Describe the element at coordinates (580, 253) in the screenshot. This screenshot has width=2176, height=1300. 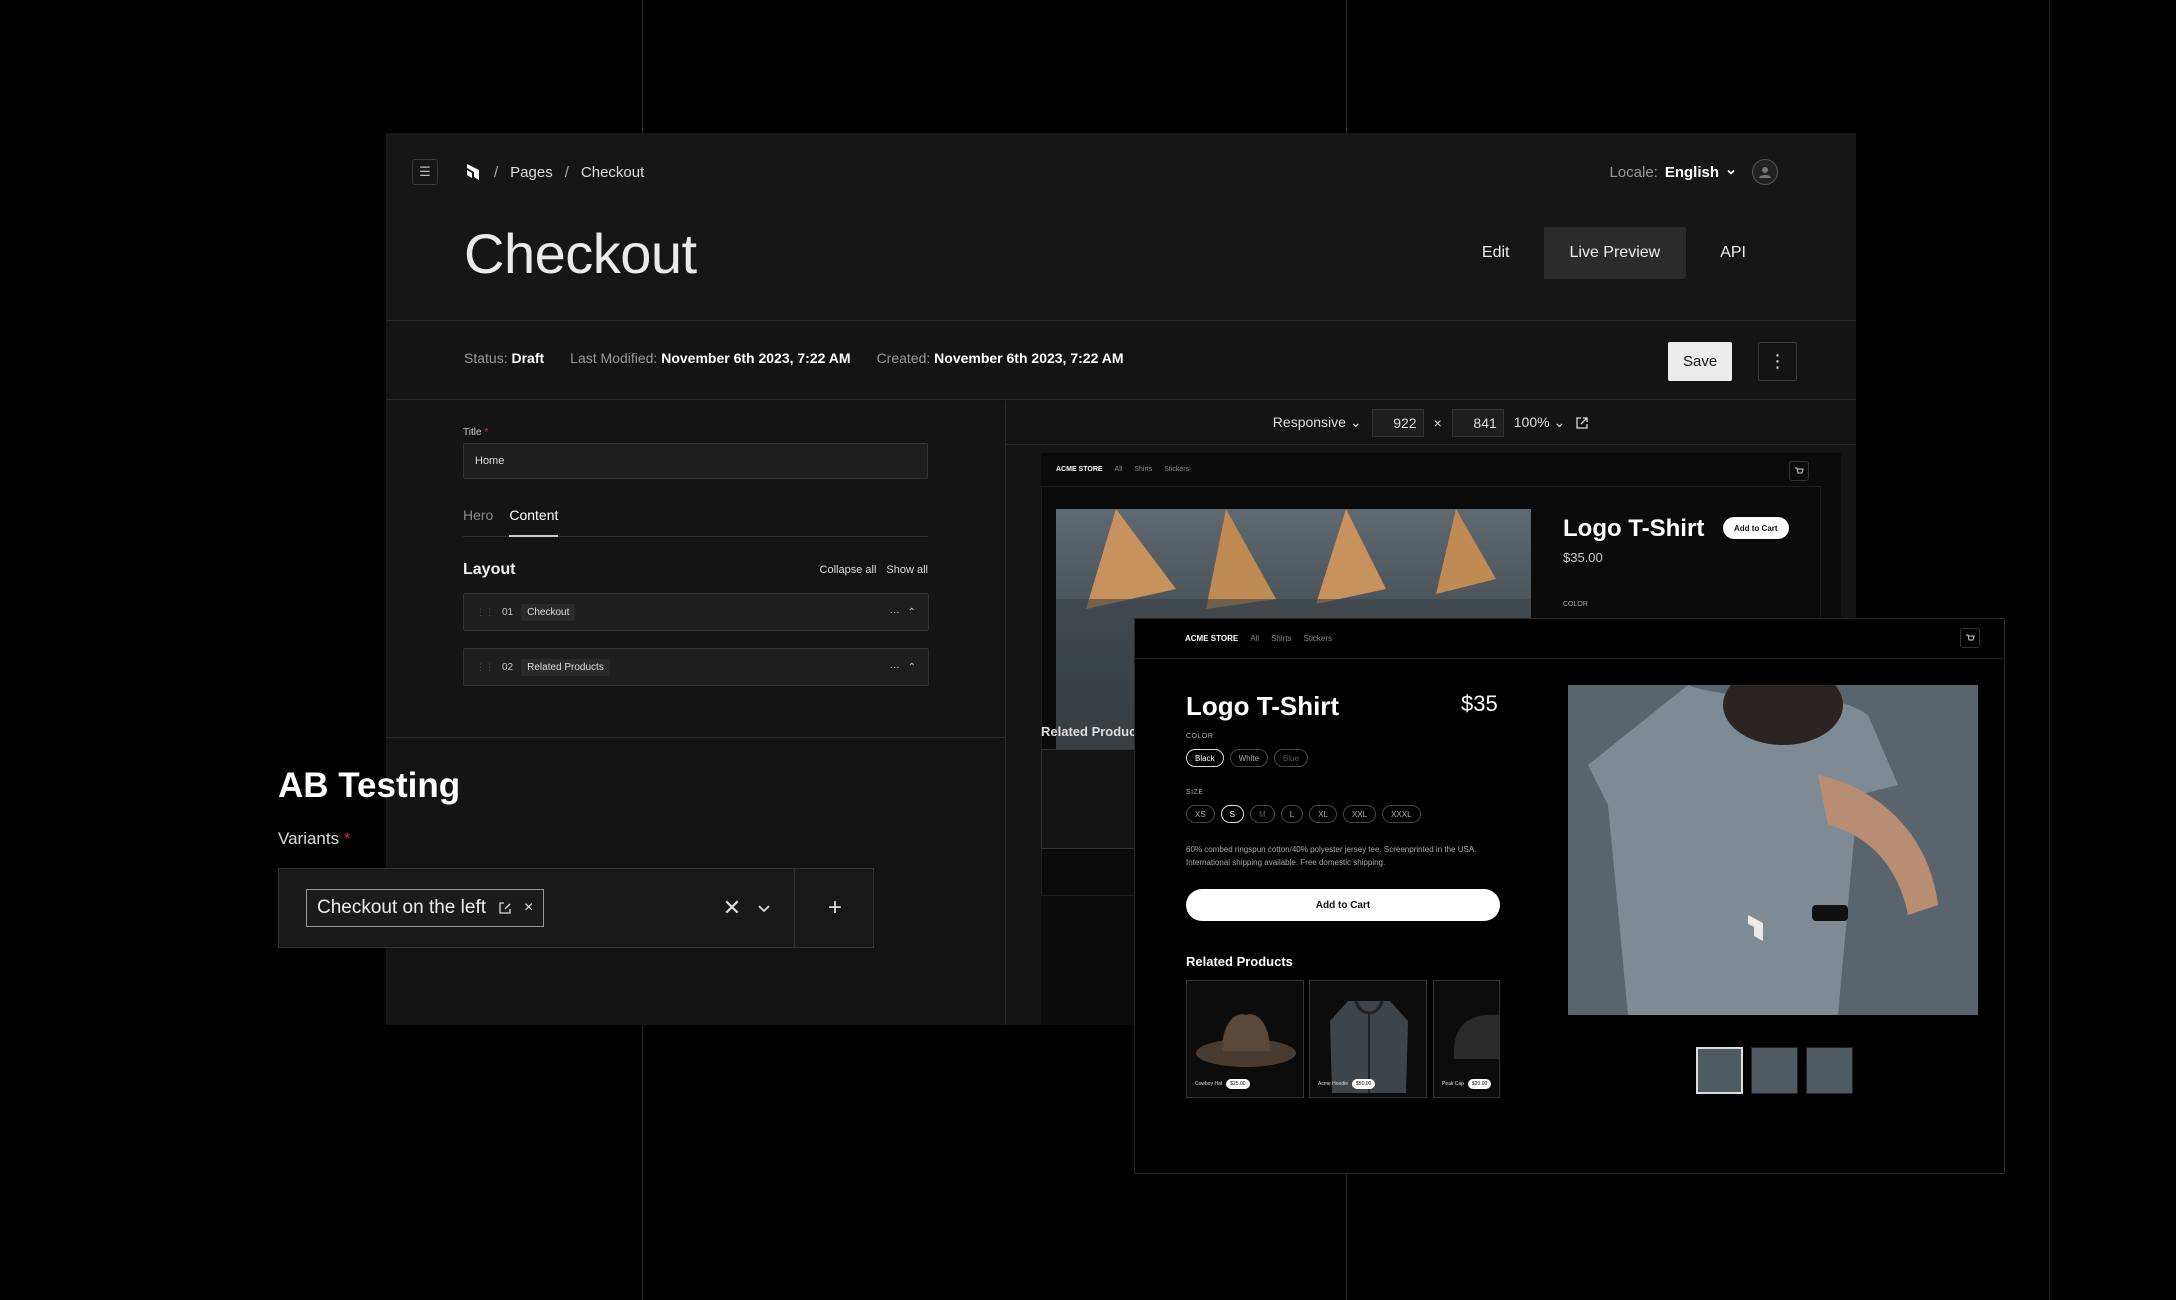
I see `page-title: Checkout` at that location.